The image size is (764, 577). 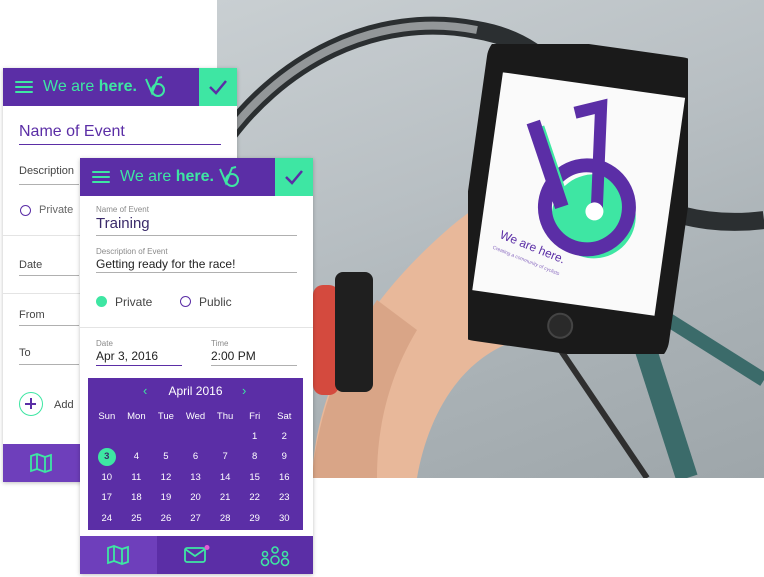 I want to click on calendar-day-number: 8, so click(x=255, y=457).